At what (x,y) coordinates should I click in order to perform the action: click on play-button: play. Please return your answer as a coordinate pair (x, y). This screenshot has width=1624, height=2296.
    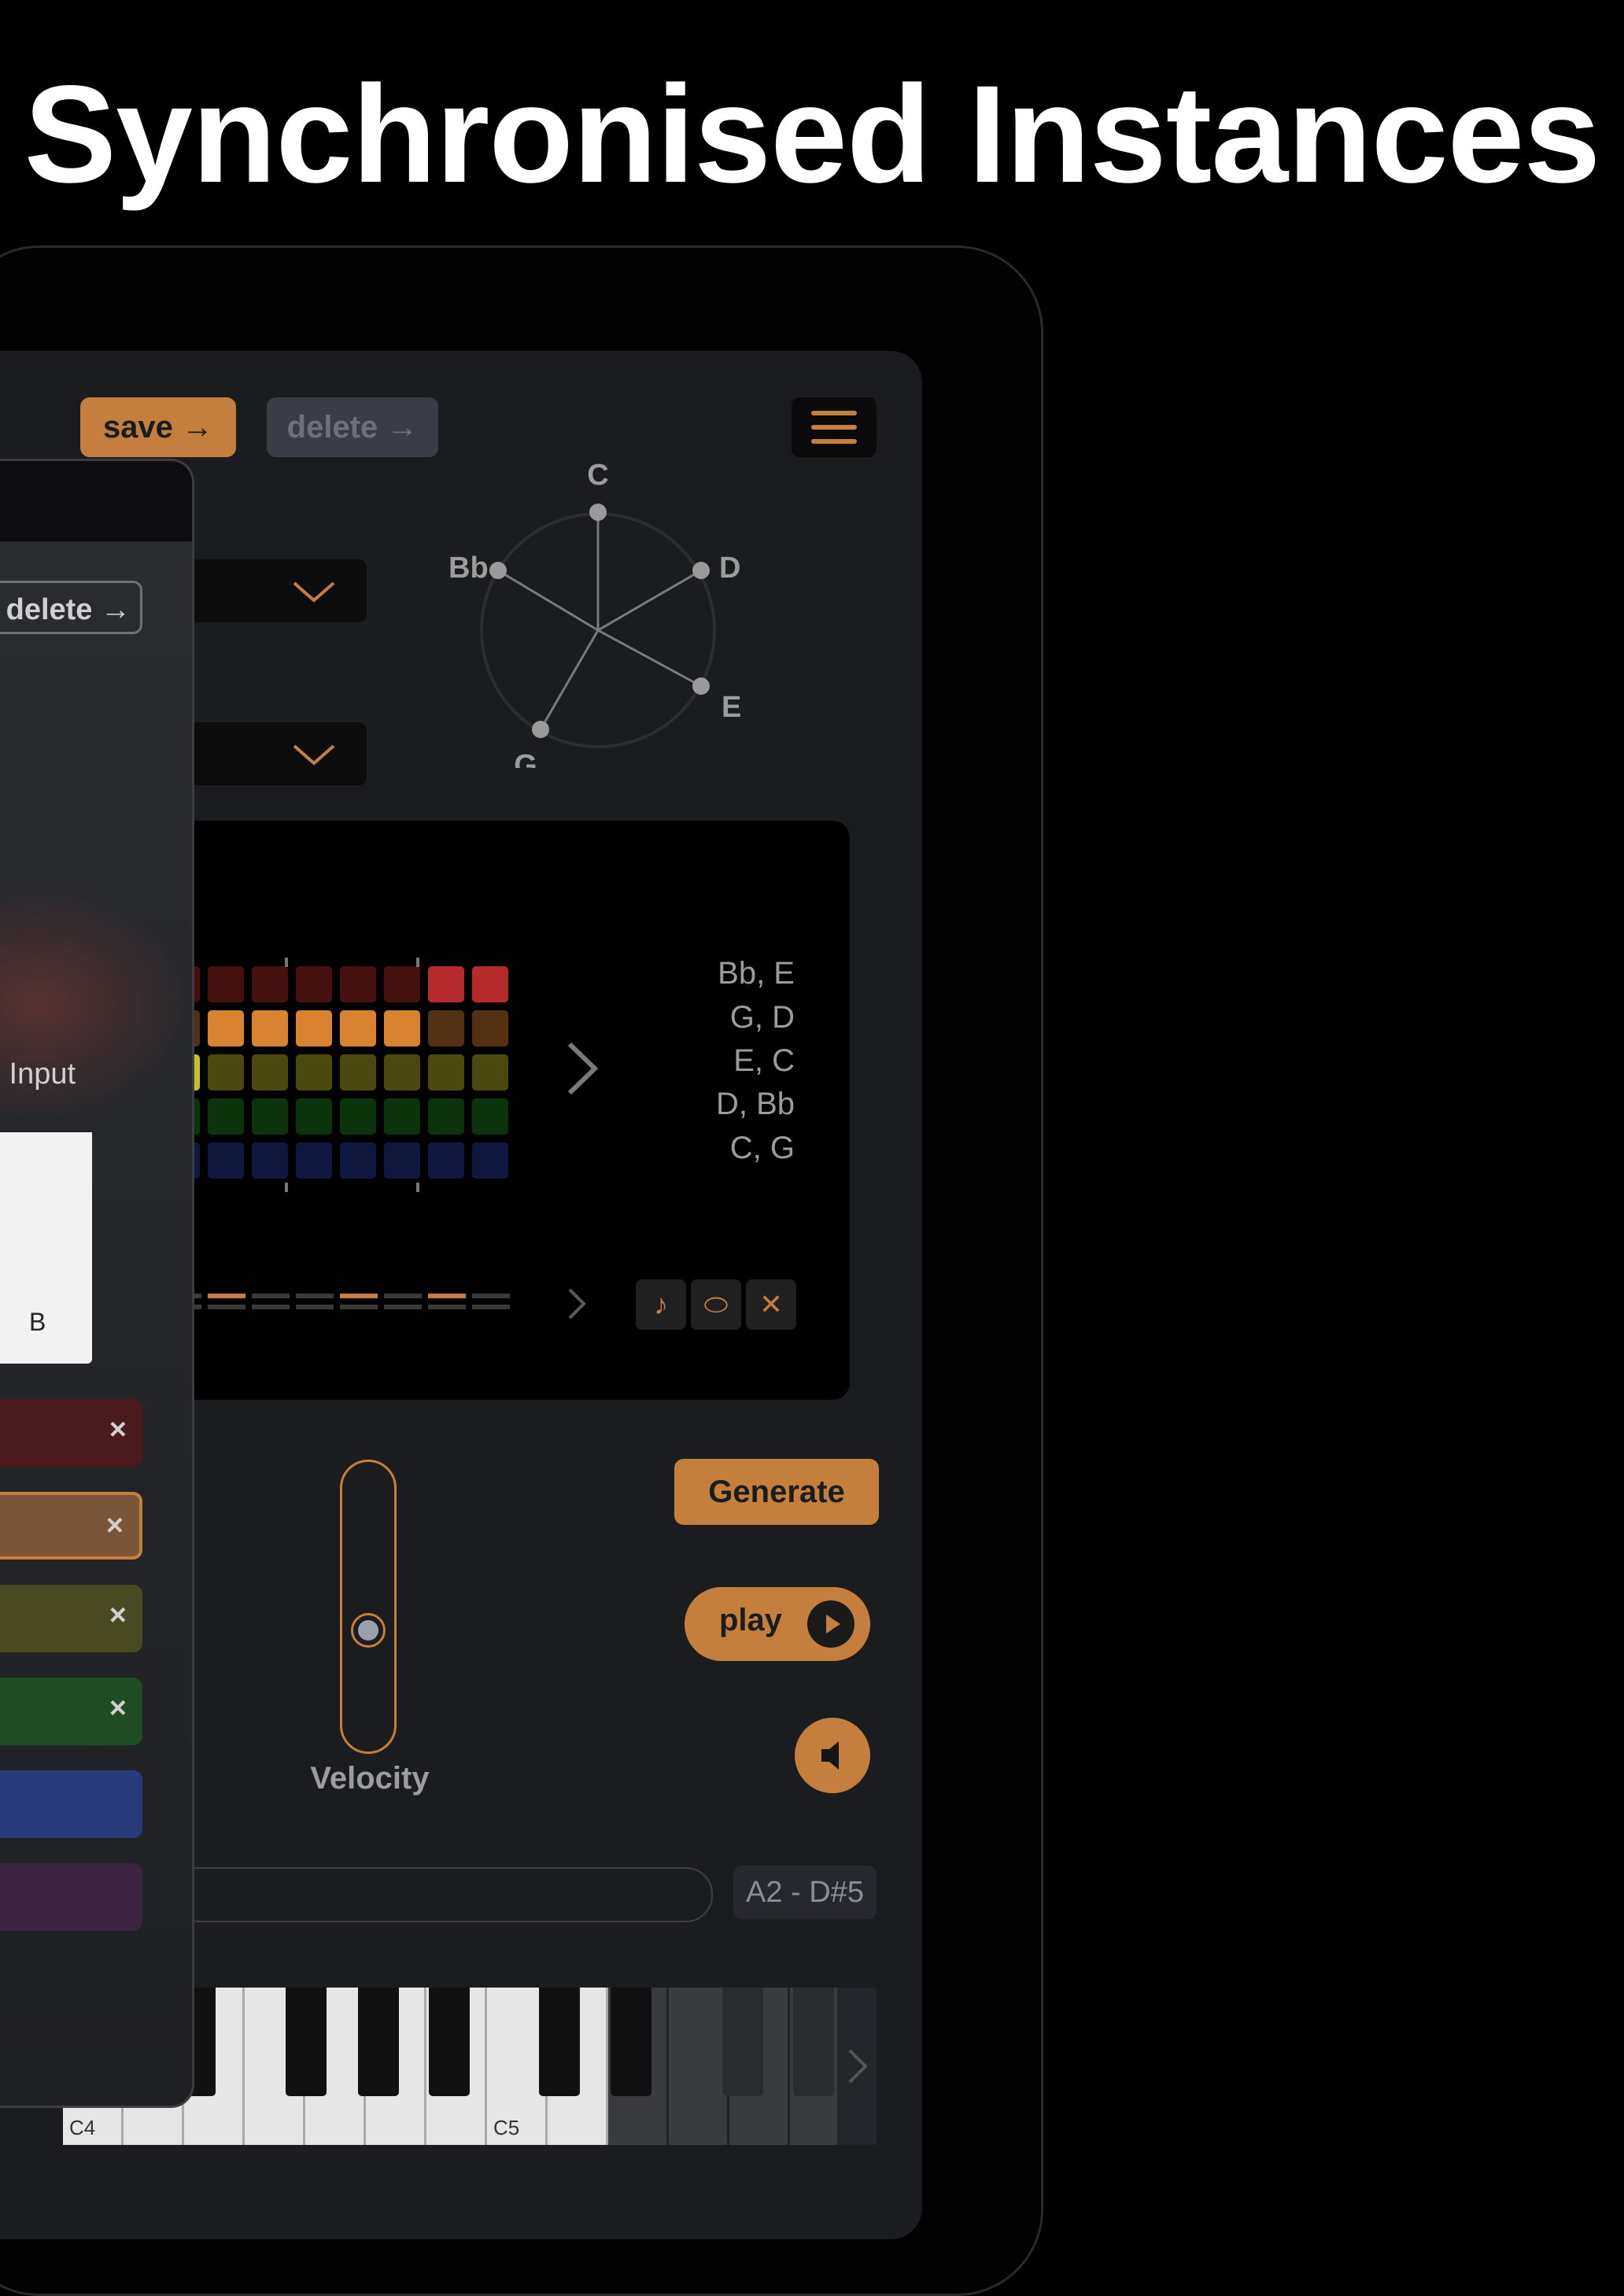
    Looking at the image, I should click on (777, 1624).